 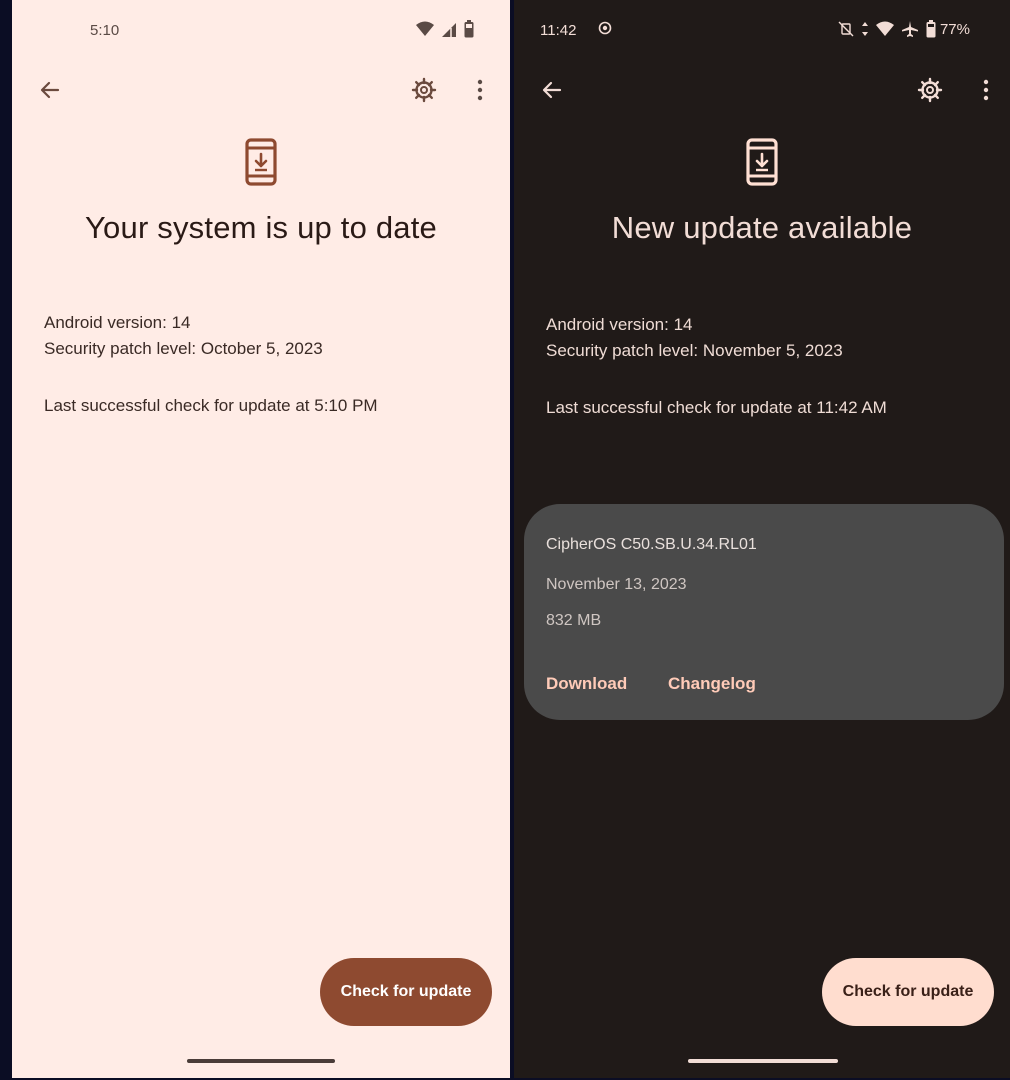 What do you see at coordinates (105, 30) in the screenshot?
I see `status-time: 5:10` at bounding box center [105, 30].